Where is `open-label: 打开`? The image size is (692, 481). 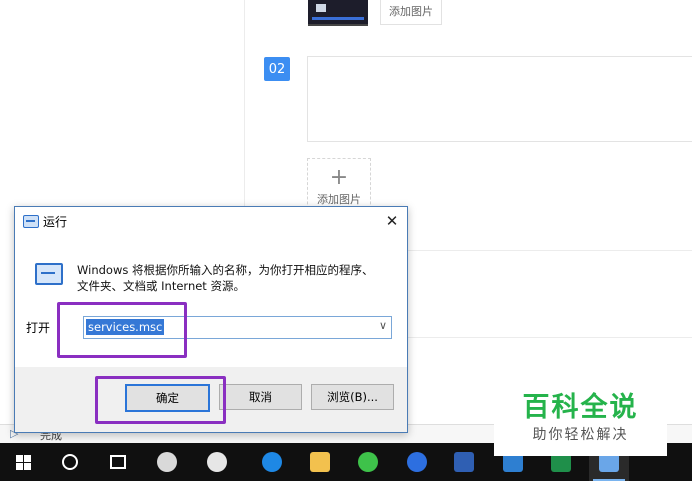 open-label: 打开 is located at coordinates (38, 328).